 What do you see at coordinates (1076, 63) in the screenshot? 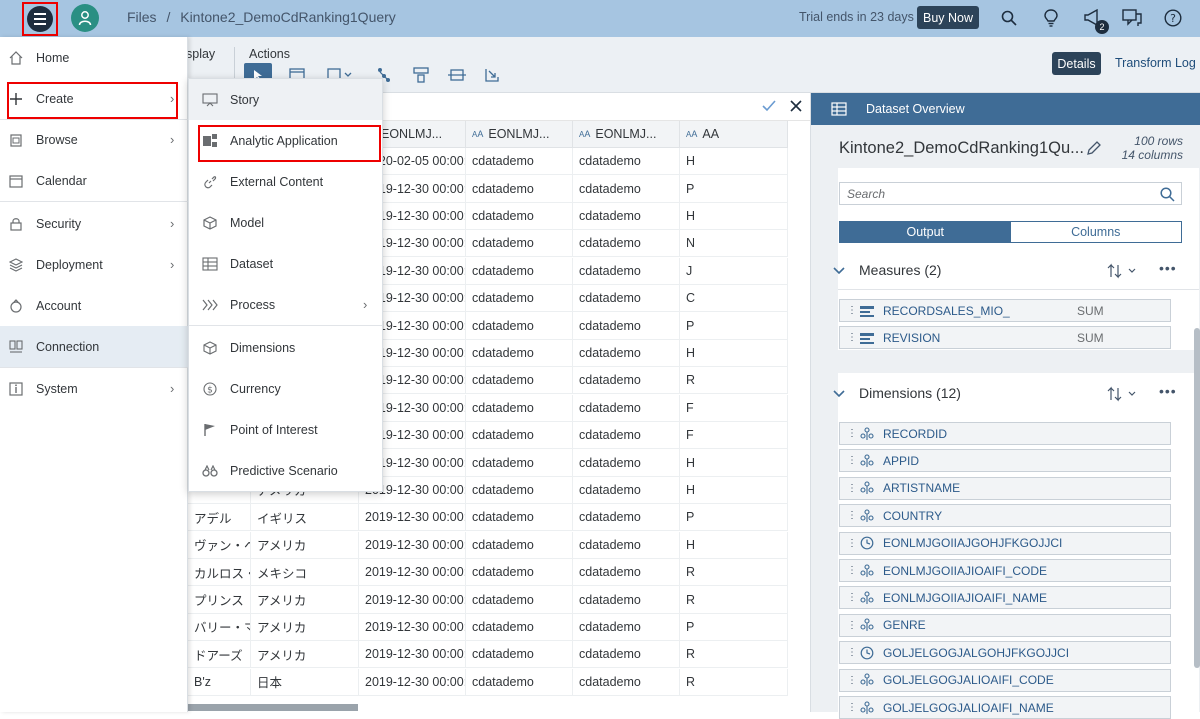
I see `details-button: Details` at bounding box center [1076, 63].